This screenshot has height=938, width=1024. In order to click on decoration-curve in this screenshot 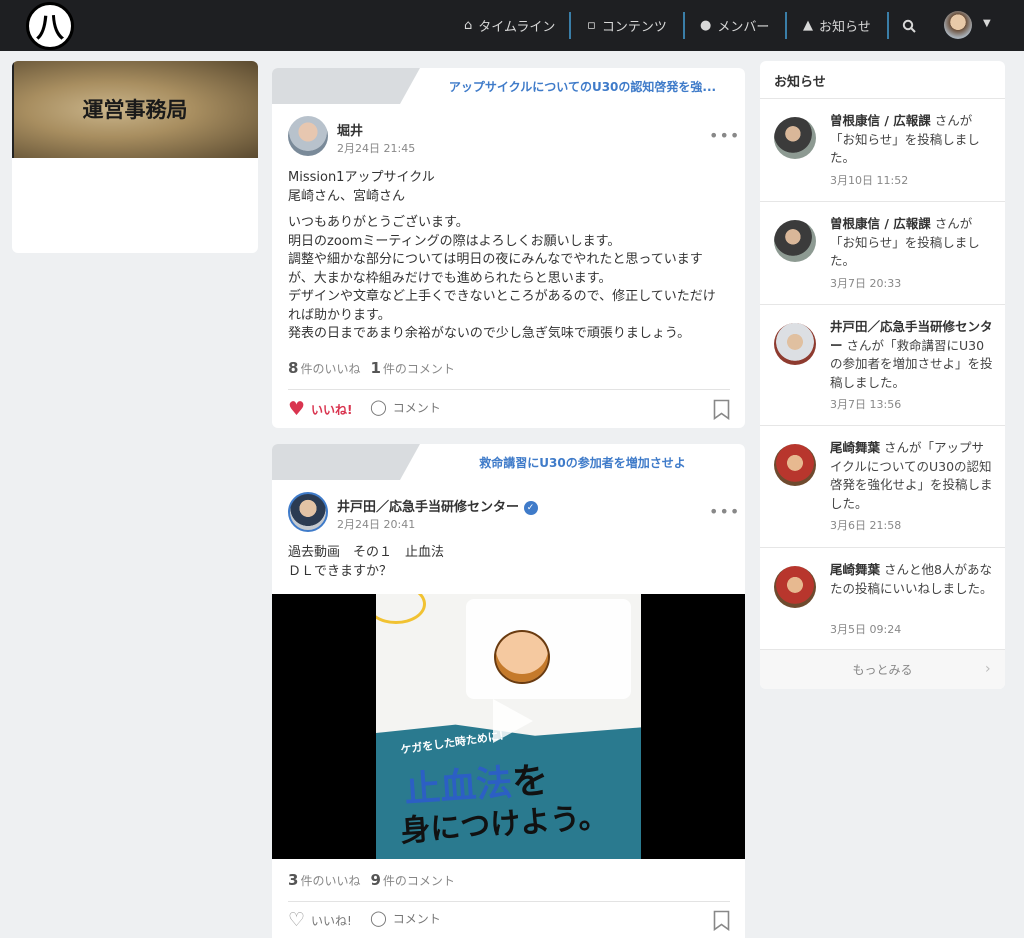, I will do `click(401, 609)`.